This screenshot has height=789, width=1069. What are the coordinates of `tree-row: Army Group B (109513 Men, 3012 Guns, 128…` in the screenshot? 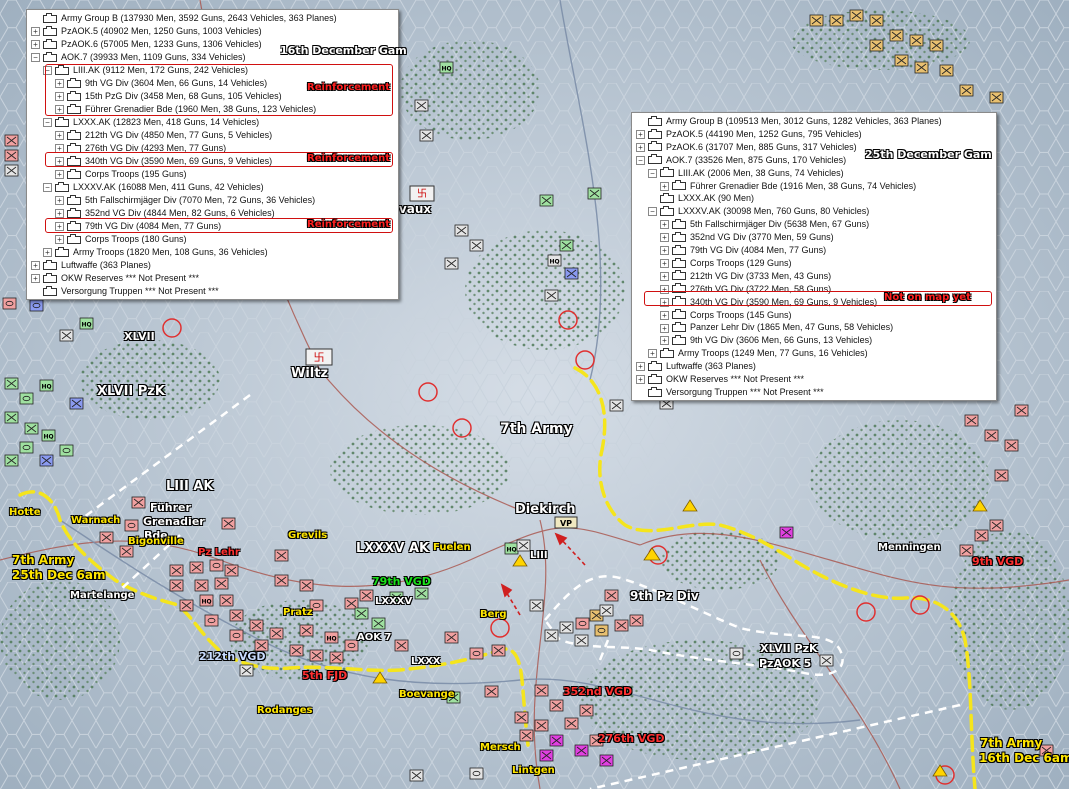 It's located at (789, 121).